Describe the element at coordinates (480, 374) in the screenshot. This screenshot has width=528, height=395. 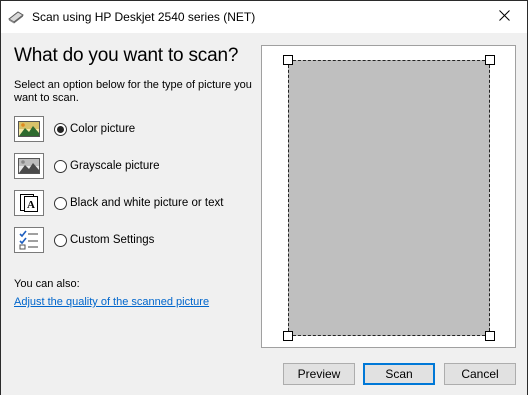
I see `cancel-button: Cancel` at that location.